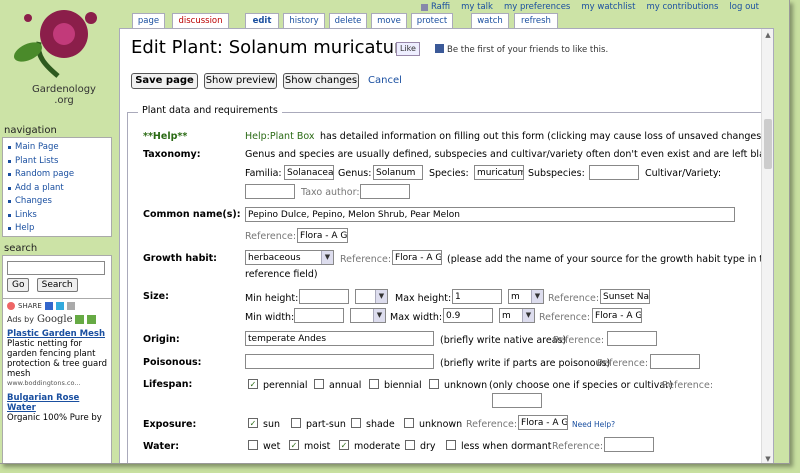  Describe the element at coordinates (537, 7) in the screenshot. I see `user-link-preferences: my preferences` at that location.